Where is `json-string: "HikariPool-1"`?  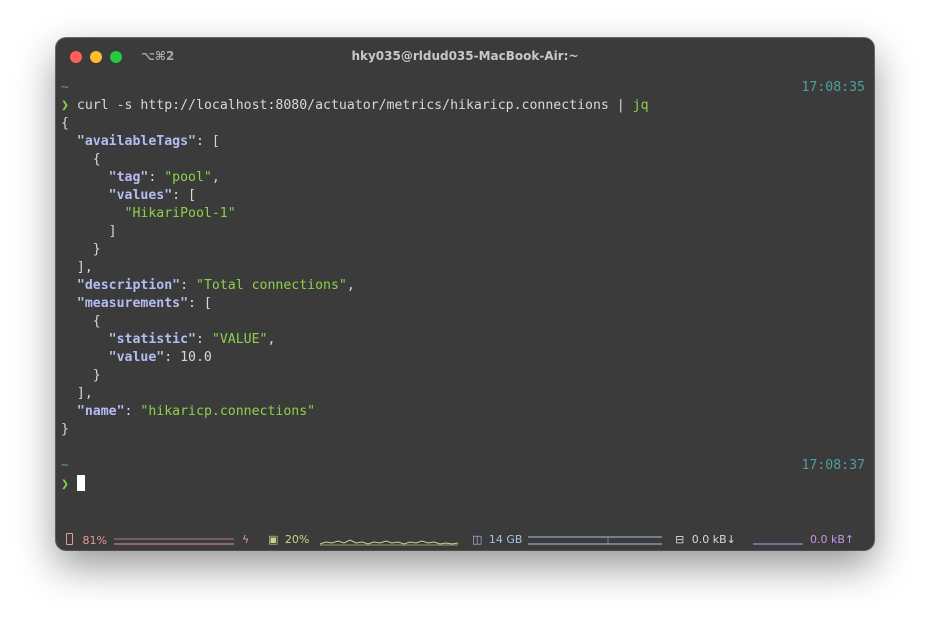 json-string: "HikariPool-1" is located at coordinates (180, 213).